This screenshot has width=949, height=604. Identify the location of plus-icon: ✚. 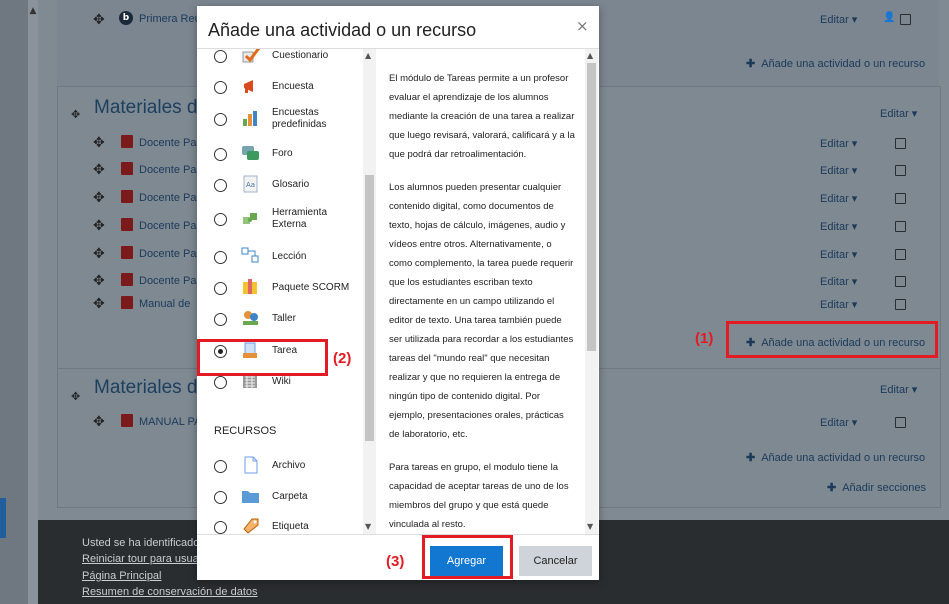
(751, 64).